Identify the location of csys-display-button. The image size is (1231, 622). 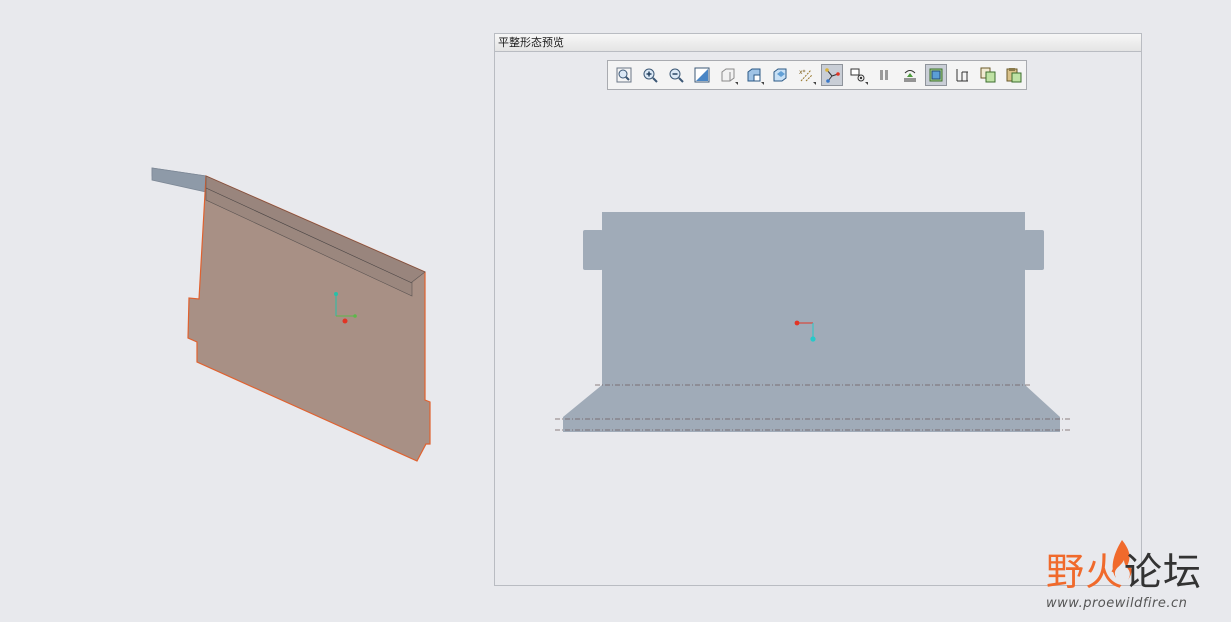
(832, 75).